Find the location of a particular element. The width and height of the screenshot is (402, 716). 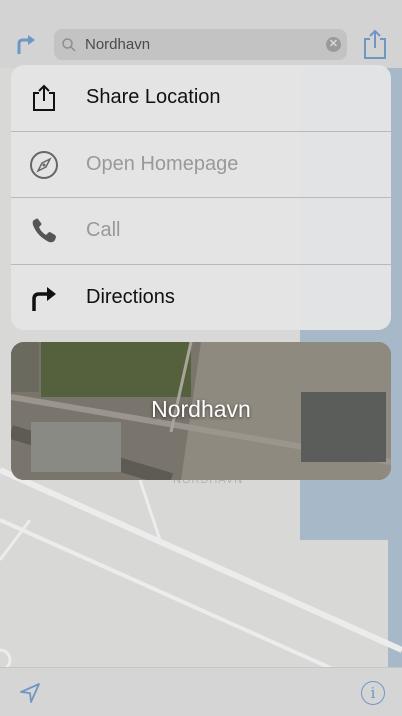

place-title: Nordhavn is located at coordinates (201, 409).